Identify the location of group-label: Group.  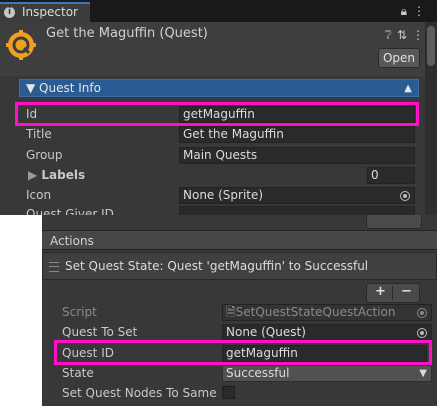
(44, 155).